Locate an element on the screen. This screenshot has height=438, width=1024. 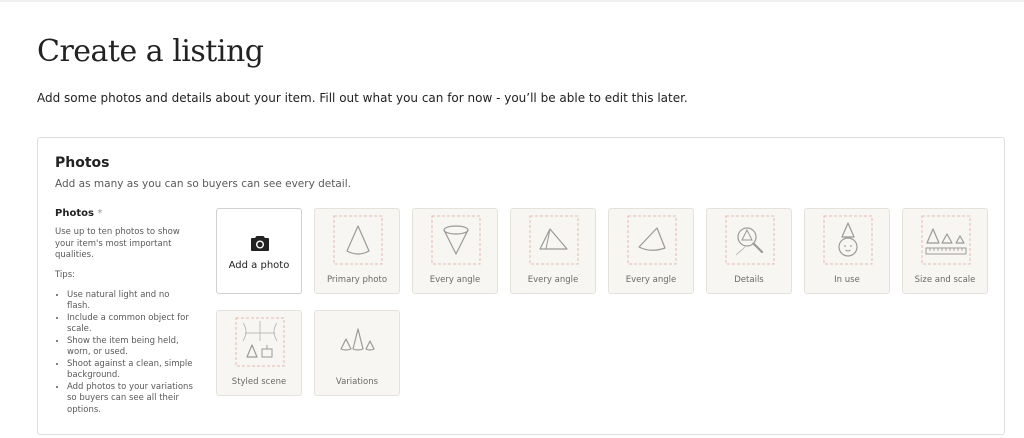
photo-slot-details: Details is located at coordinates (749, 251).